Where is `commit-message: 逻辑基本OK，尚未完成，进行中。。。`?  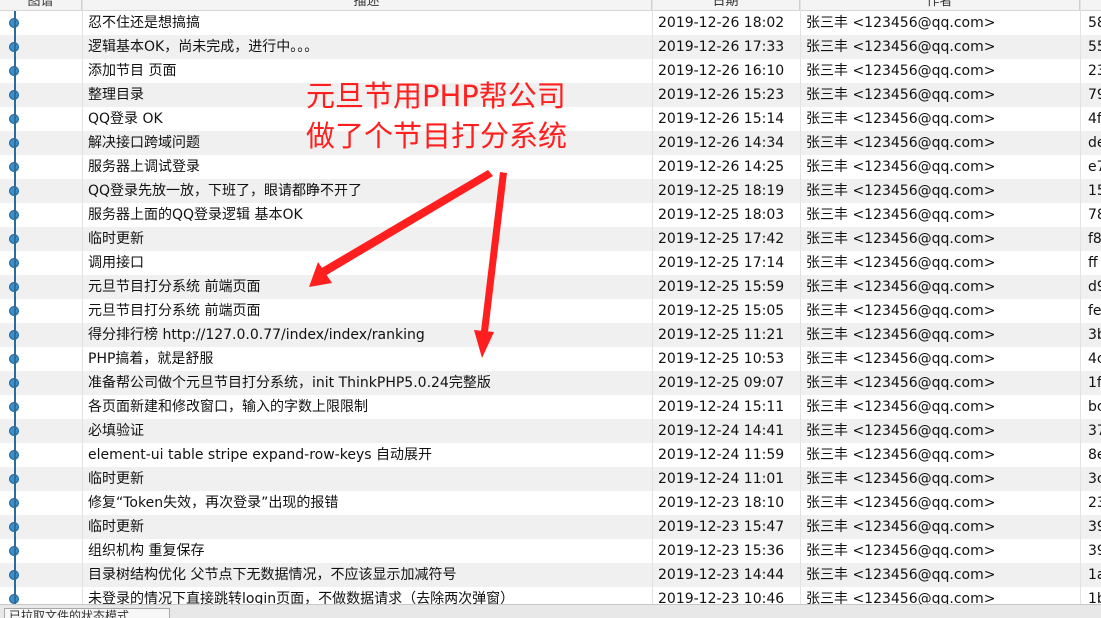 commit-message: 逻辑基本OK，尚未完成，进行中。。。 is located at coordinates (203, 47).